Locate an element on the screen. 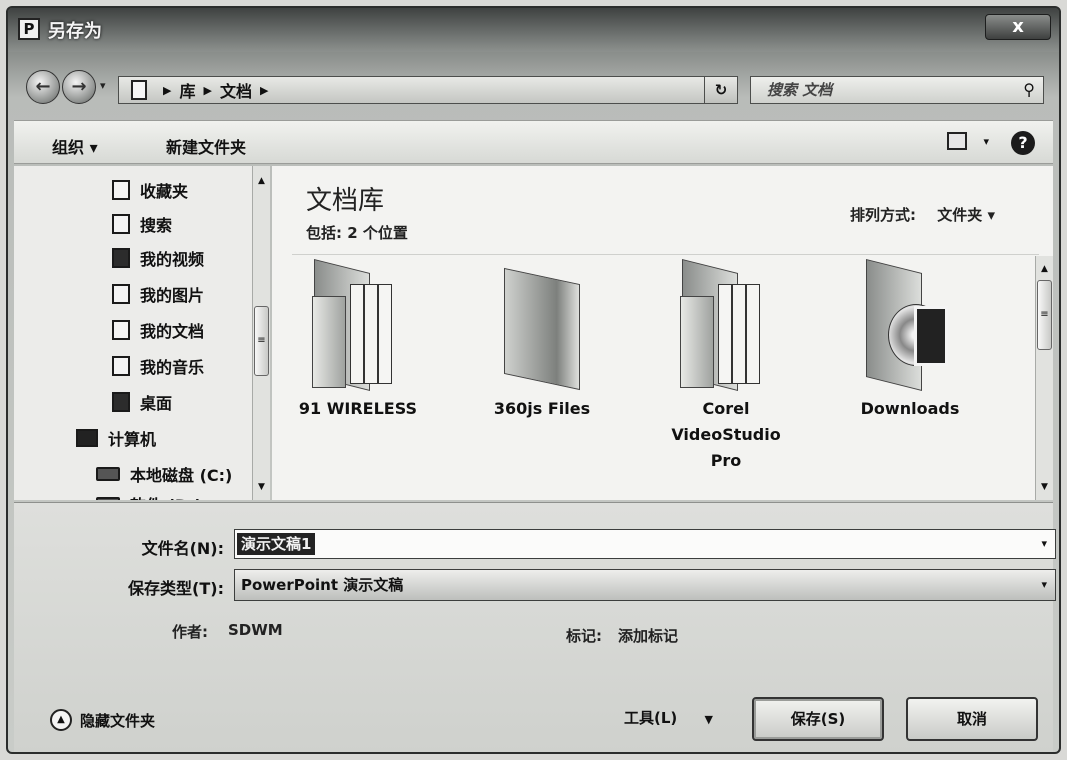 The width and height of the screenshot is (1067, 760). sidebar-item-pictures: 我的图片 is located at coordinates (158, 294).